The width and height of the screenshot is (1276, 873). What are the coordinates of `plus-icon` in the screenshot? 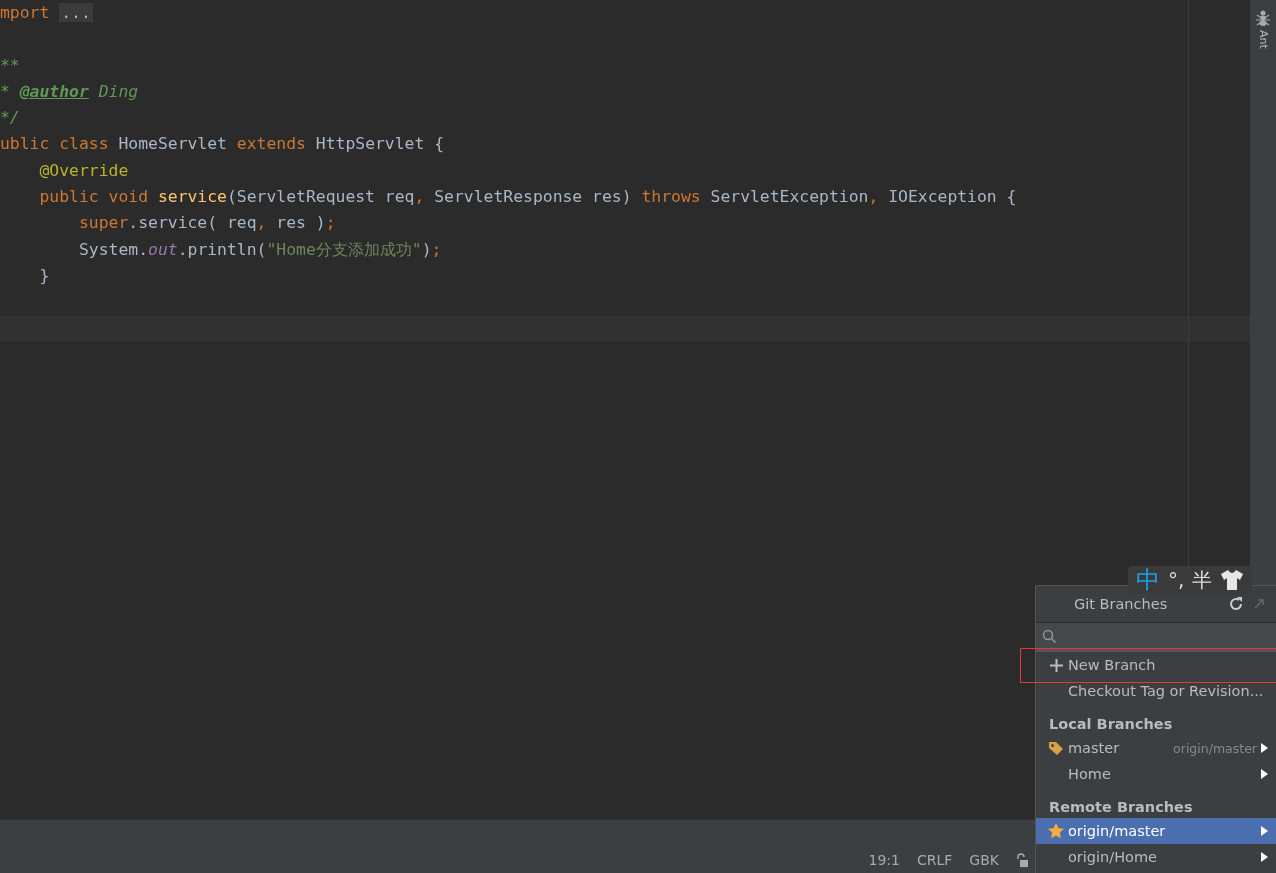 It's located at (1056, 665).